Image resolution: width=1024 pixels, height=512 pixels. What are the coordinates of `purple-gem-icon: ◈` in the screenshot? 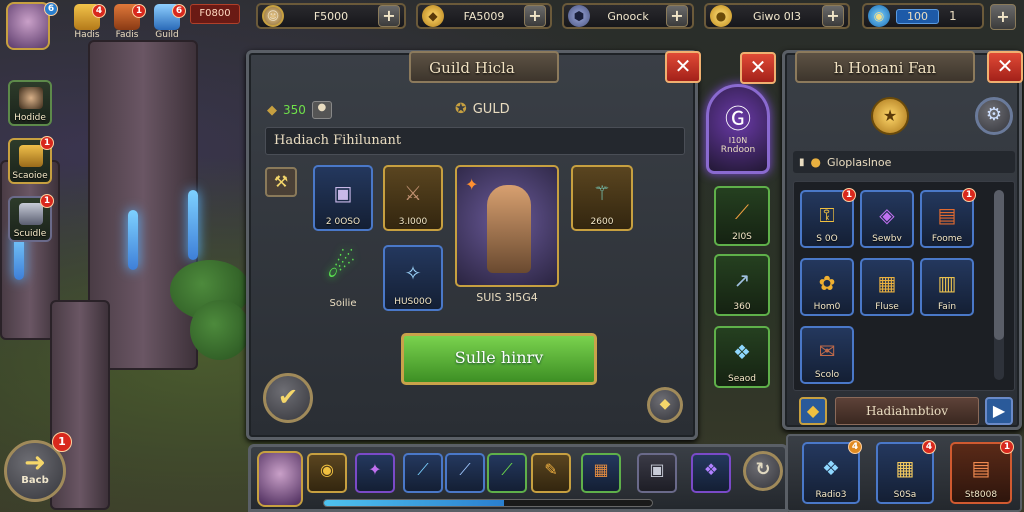 It's located at (887, 214).